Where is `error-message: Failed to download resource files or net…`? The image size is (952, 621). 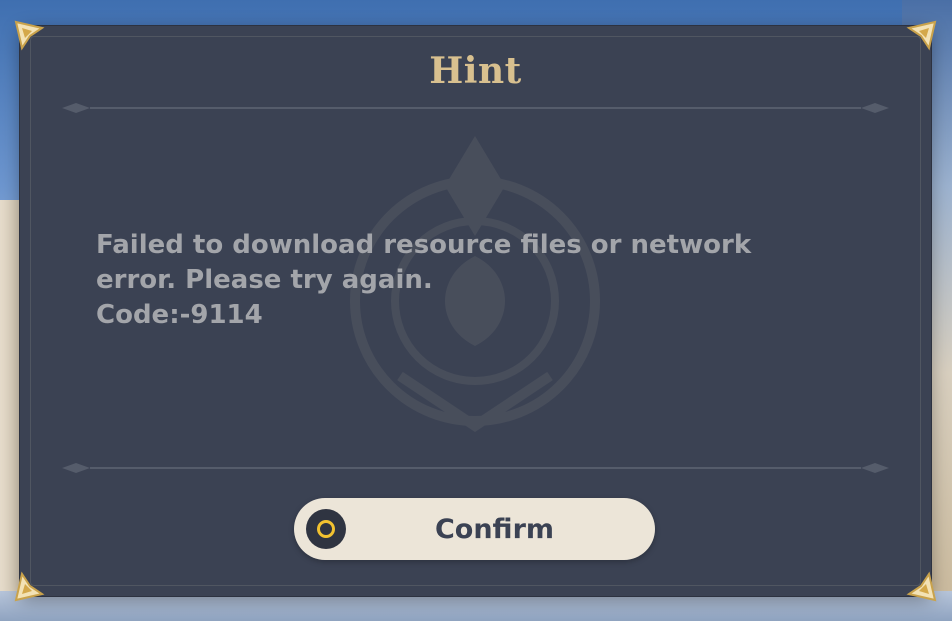
error-message: Failed to download resource files or net… is located at coordinates (446, 280).